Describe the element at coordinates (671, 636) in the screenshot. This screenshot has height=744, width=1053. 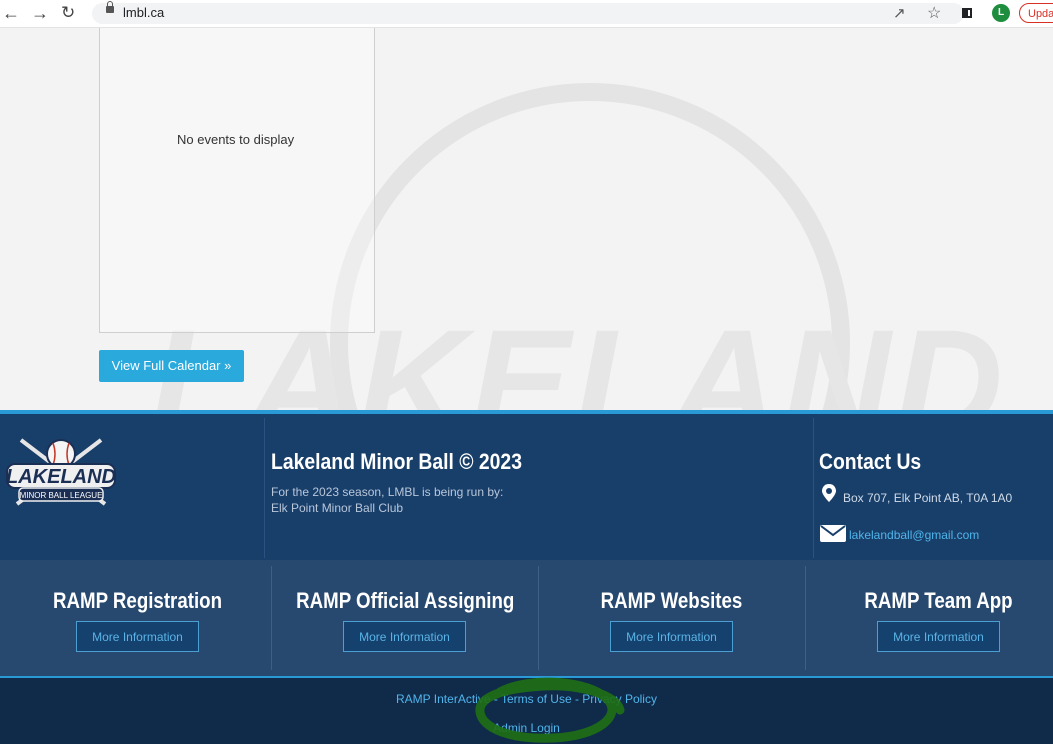
I see `ramp-websites-more-button: More Information` at that location.